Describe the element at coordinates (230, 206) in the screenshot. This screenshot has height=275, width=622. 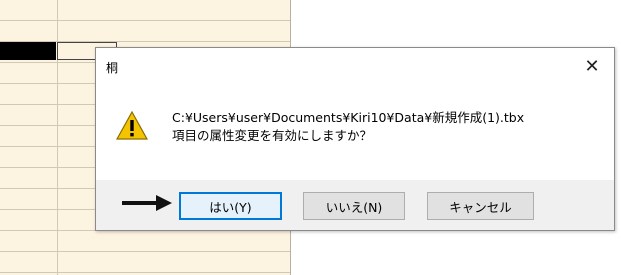
I see `yes-button: はい(Y)` at that location.